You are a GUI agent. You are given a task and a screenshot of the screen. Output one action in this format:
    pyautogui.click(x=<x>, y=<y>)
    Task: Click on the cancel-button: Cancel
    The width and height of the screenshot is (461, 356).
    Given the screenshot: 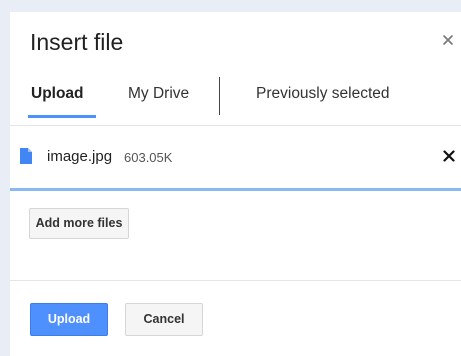 What is the action you would take?
    pyautogui.click(x=164, y=319)
    